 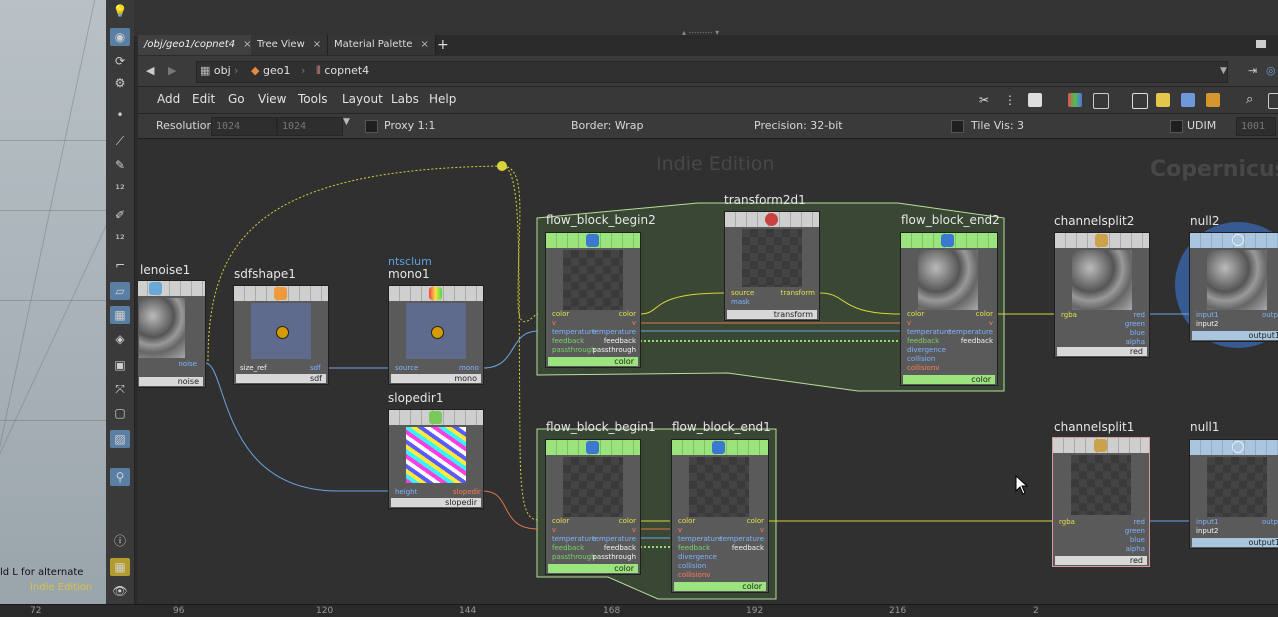 I want to click on paint-icon: ✐, so click(x=120, y=215).